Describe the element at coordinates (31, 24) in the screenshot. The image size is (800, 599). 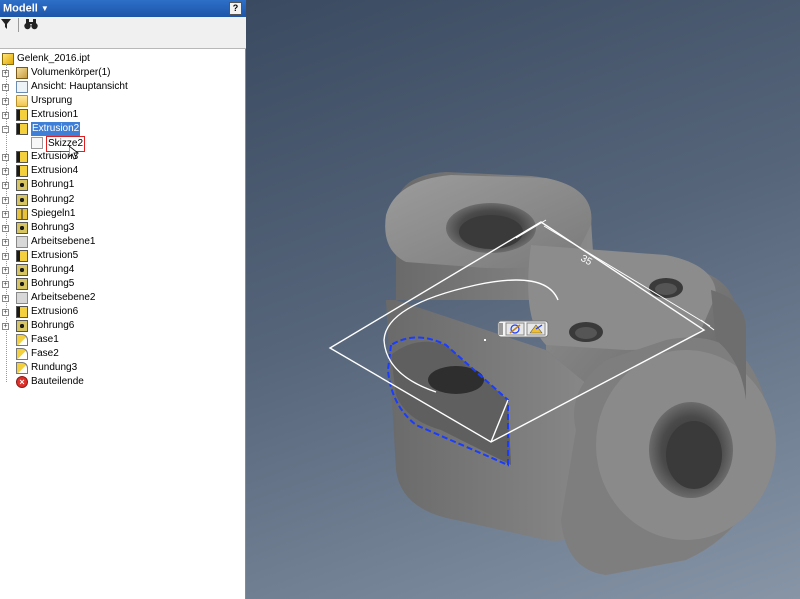
I see `binoculars-icon` at that location.